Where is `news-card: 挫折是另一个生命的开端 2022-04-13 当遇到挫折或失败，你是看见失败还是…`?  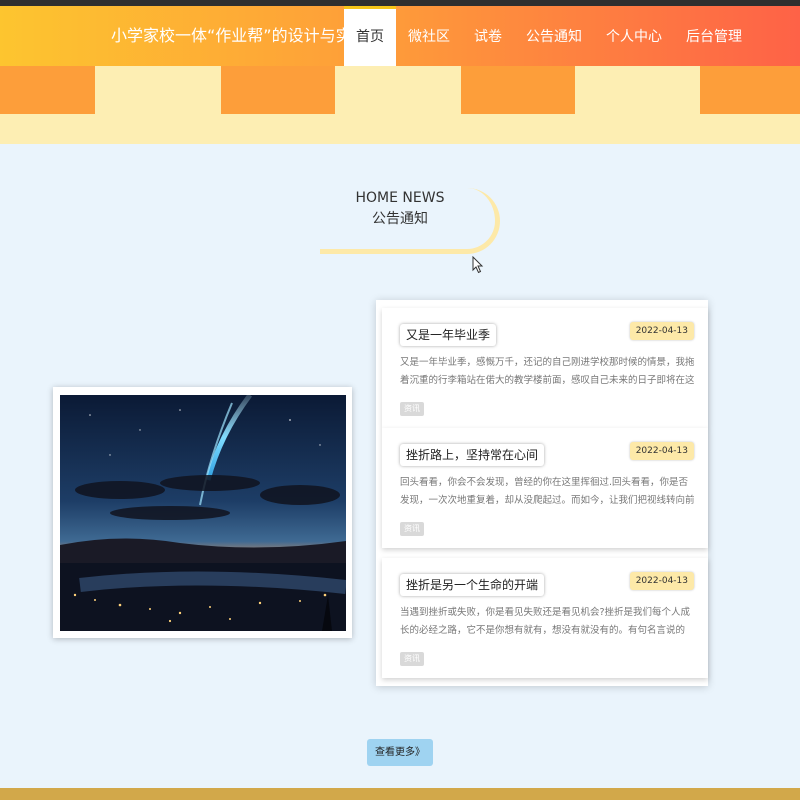
news-card: 挫折是另一个生命的开端 2022-04-13 当遇到挫折或失败，你是看见失败还是… is located at coordinates (545, 618).